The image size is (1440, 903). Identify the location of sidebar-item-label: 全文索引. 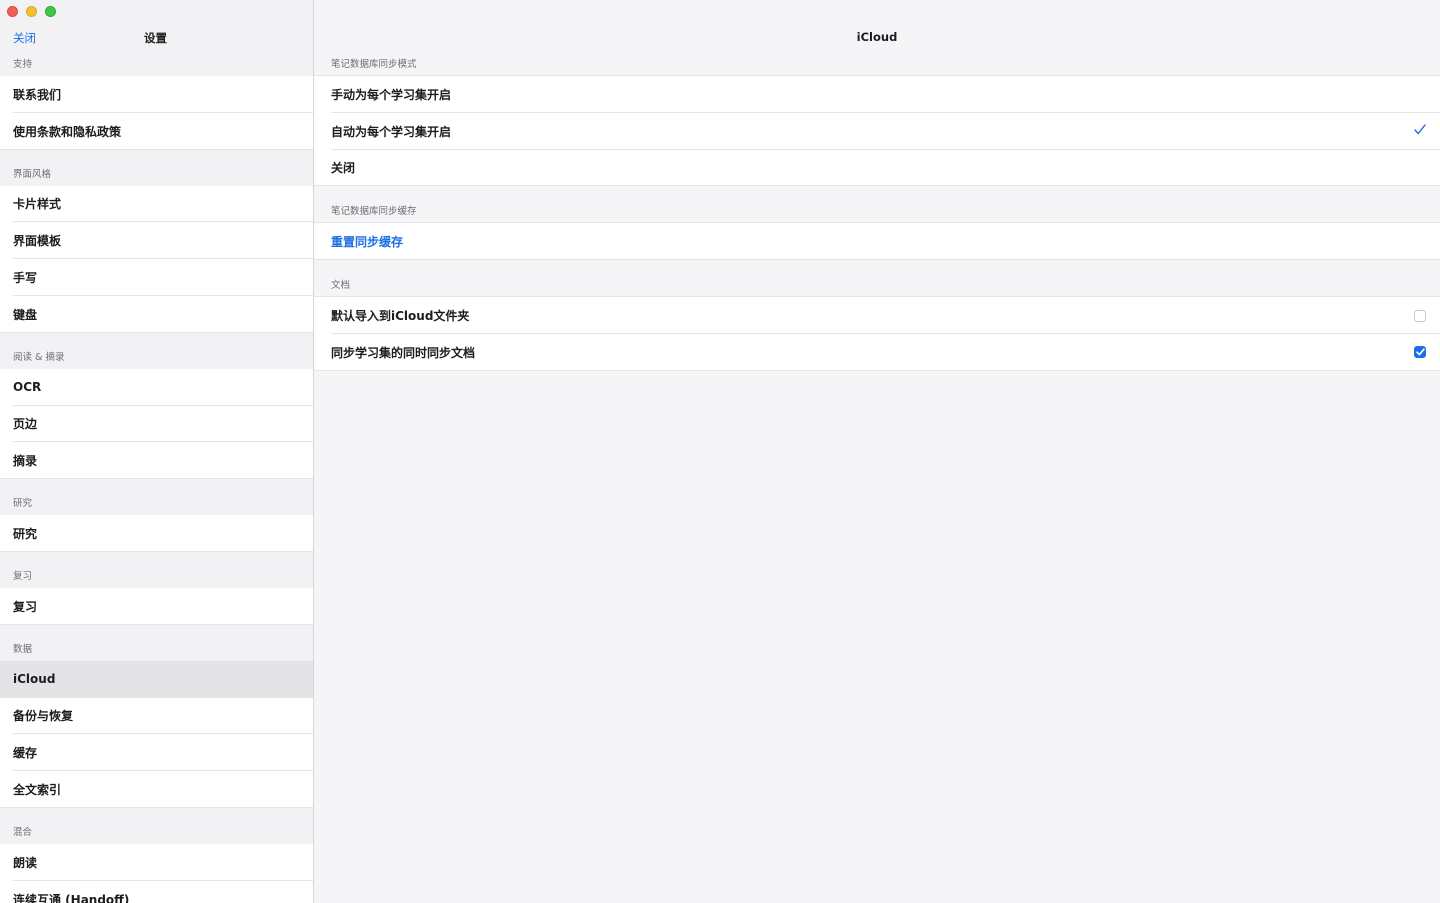
(37, 790).